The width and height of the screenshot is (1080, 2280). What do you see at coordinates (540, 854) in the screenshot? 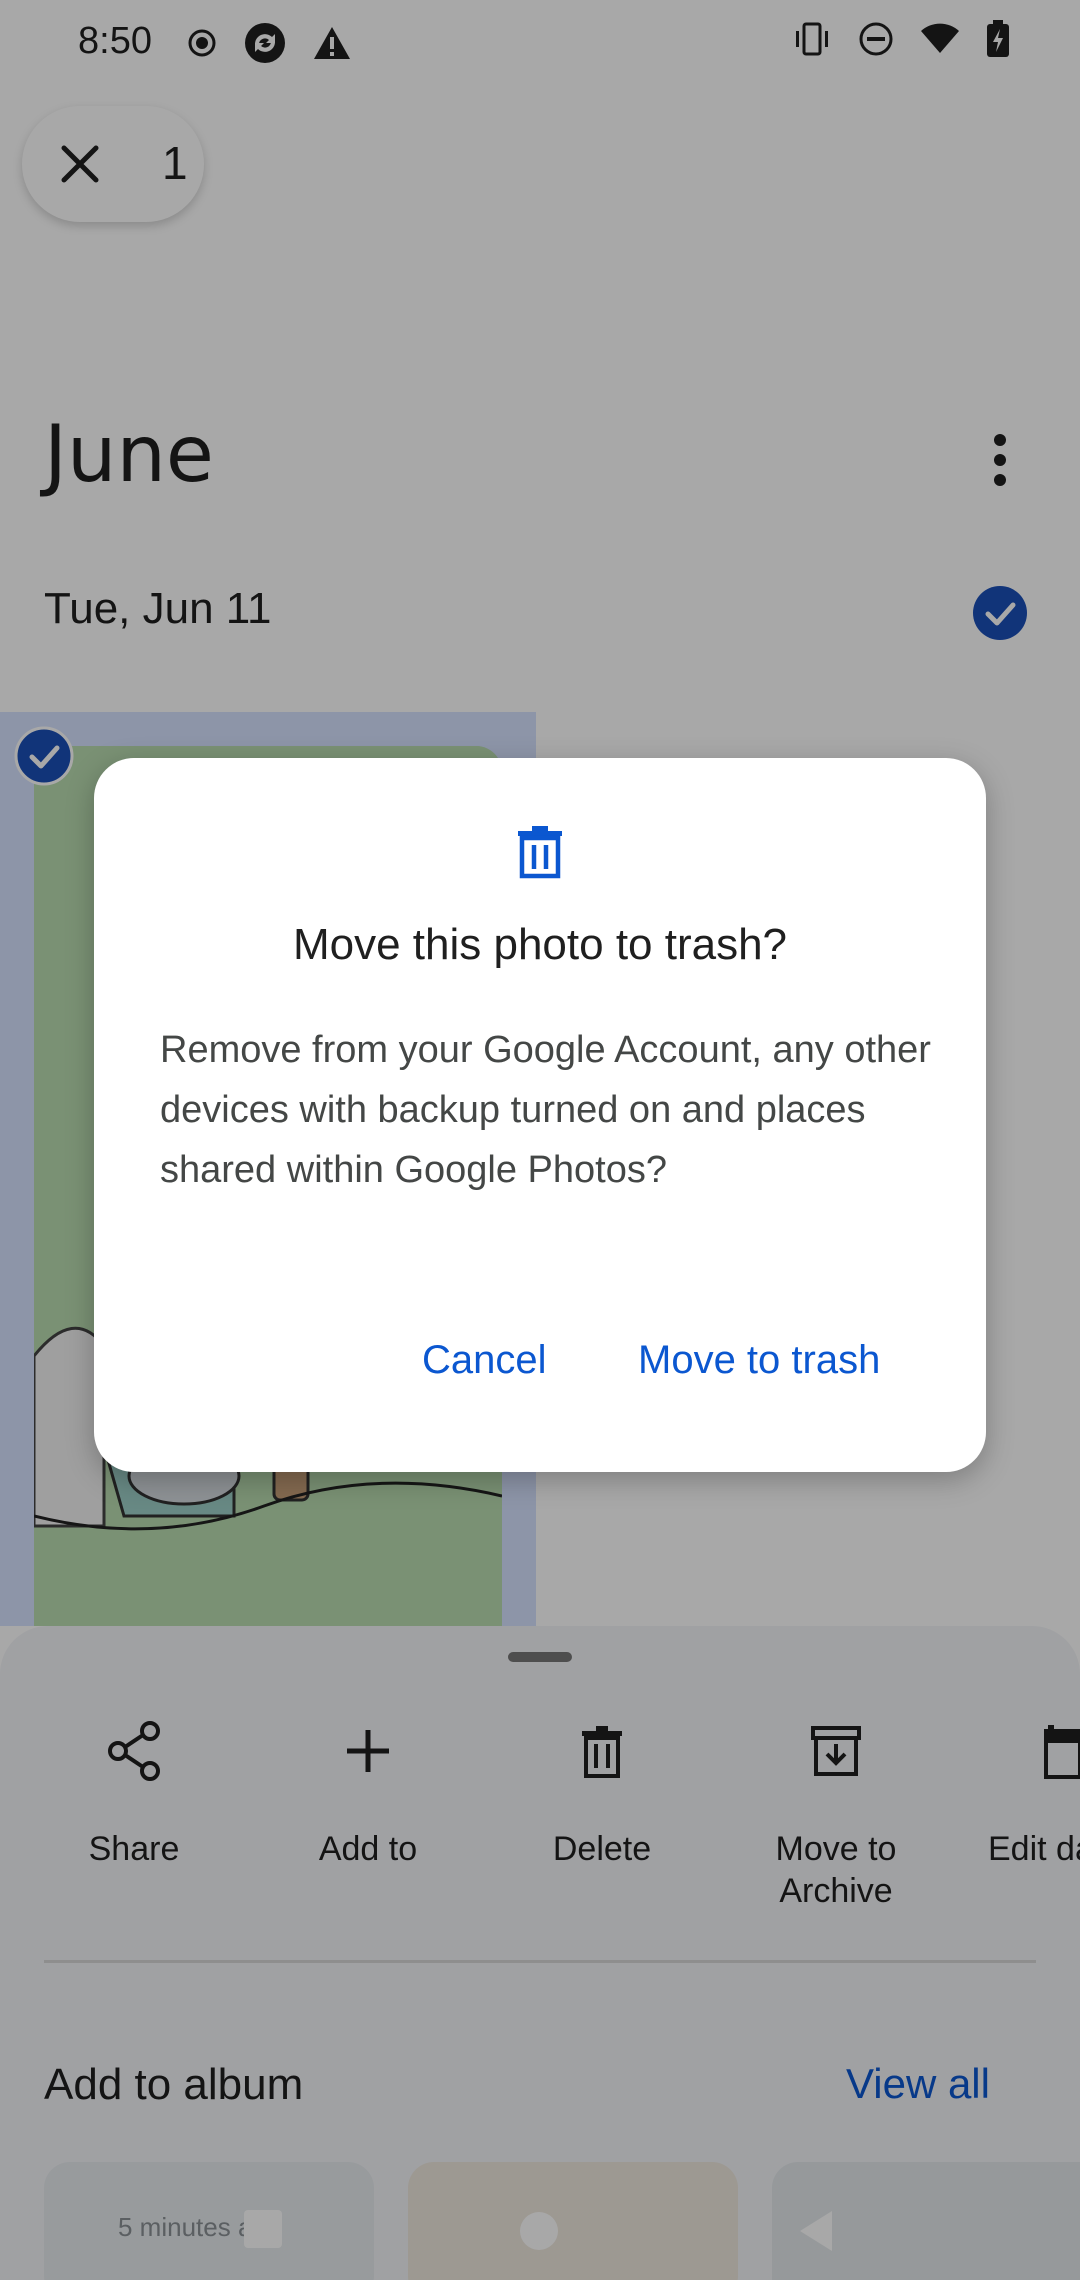
I see `trash-icon` at bounding box center [540, 854].